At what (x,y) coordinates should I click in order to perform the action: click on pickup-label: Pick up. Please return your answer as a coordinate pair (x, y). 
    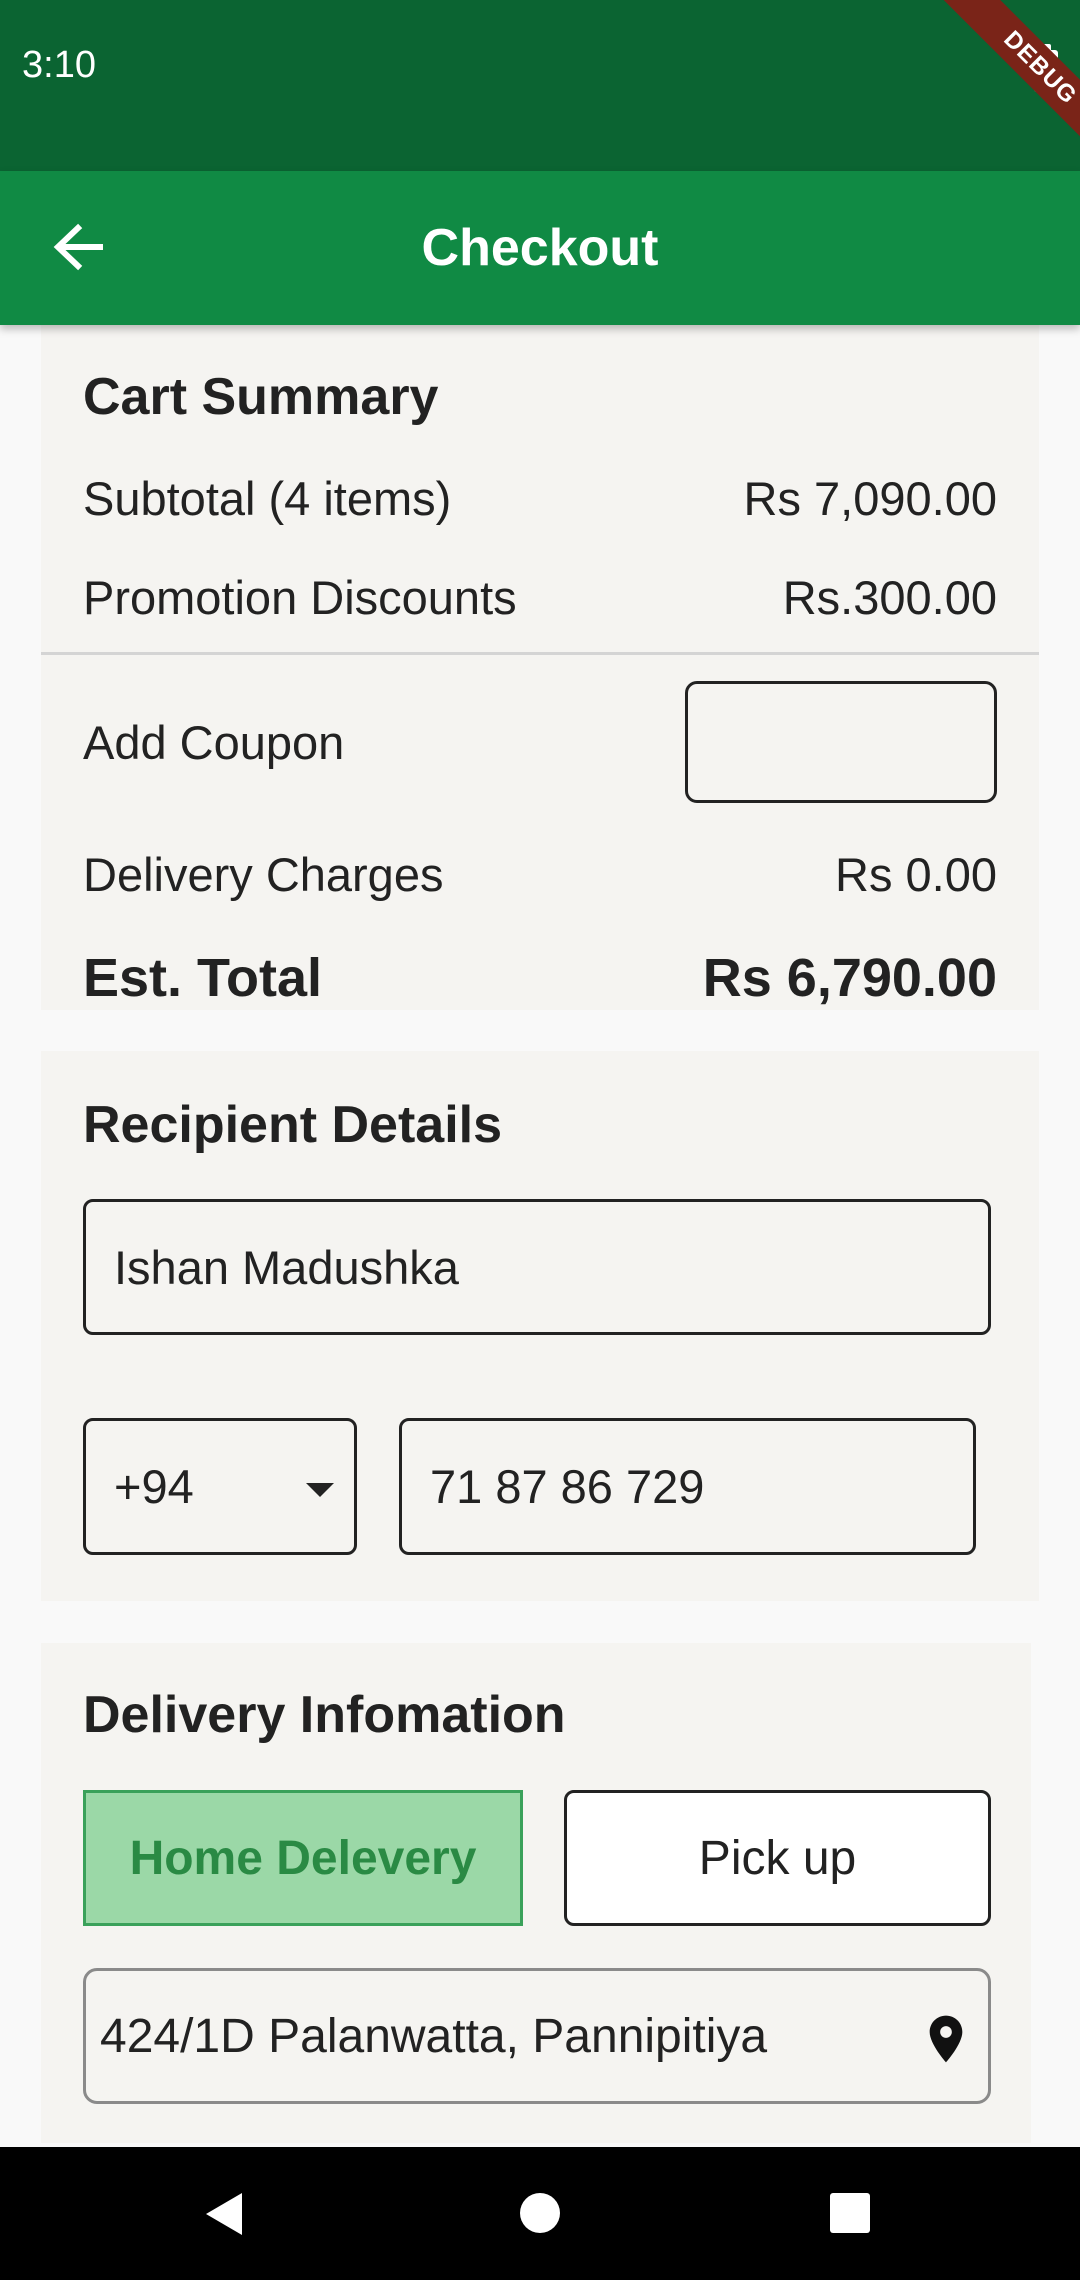
    Looking at the image, I should click on (777, 1858).